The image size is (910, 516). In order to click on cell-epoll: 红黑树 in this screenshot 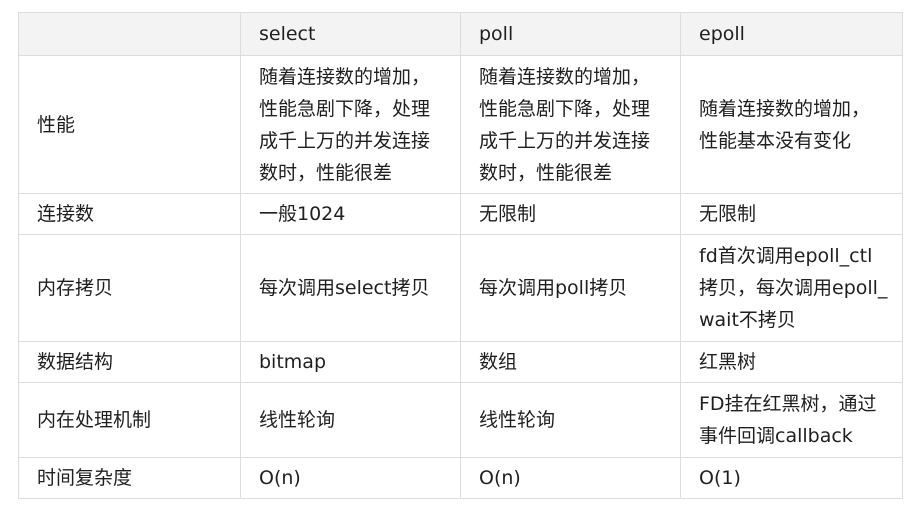, I will do `click(791, 362)`.